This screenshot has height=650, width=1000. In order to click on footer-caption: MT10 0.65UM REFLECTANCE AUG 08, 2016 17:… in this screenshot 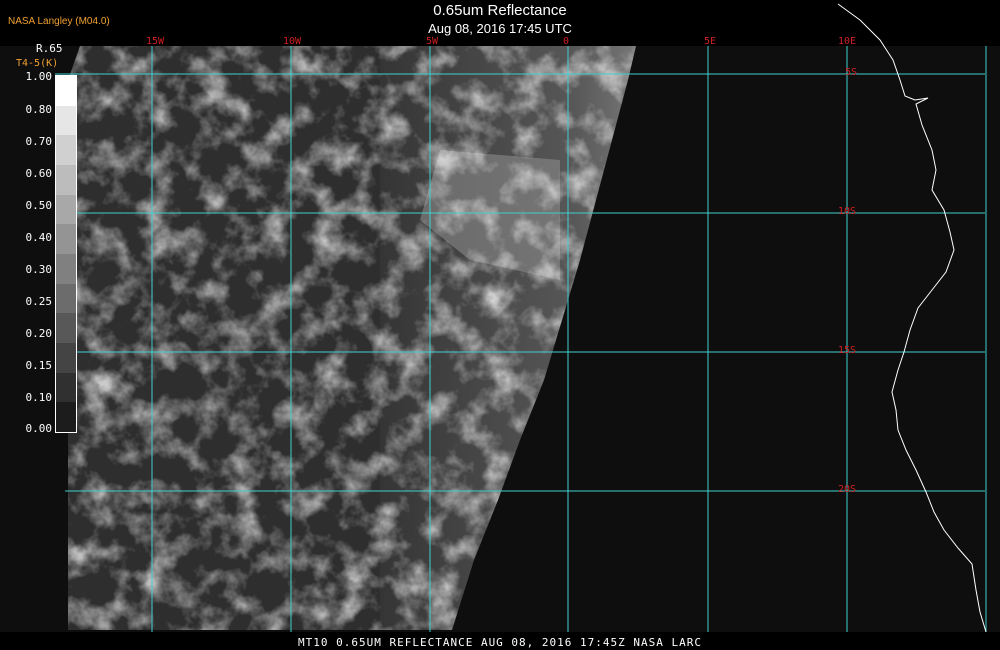, I will do `click(500, 642)`.